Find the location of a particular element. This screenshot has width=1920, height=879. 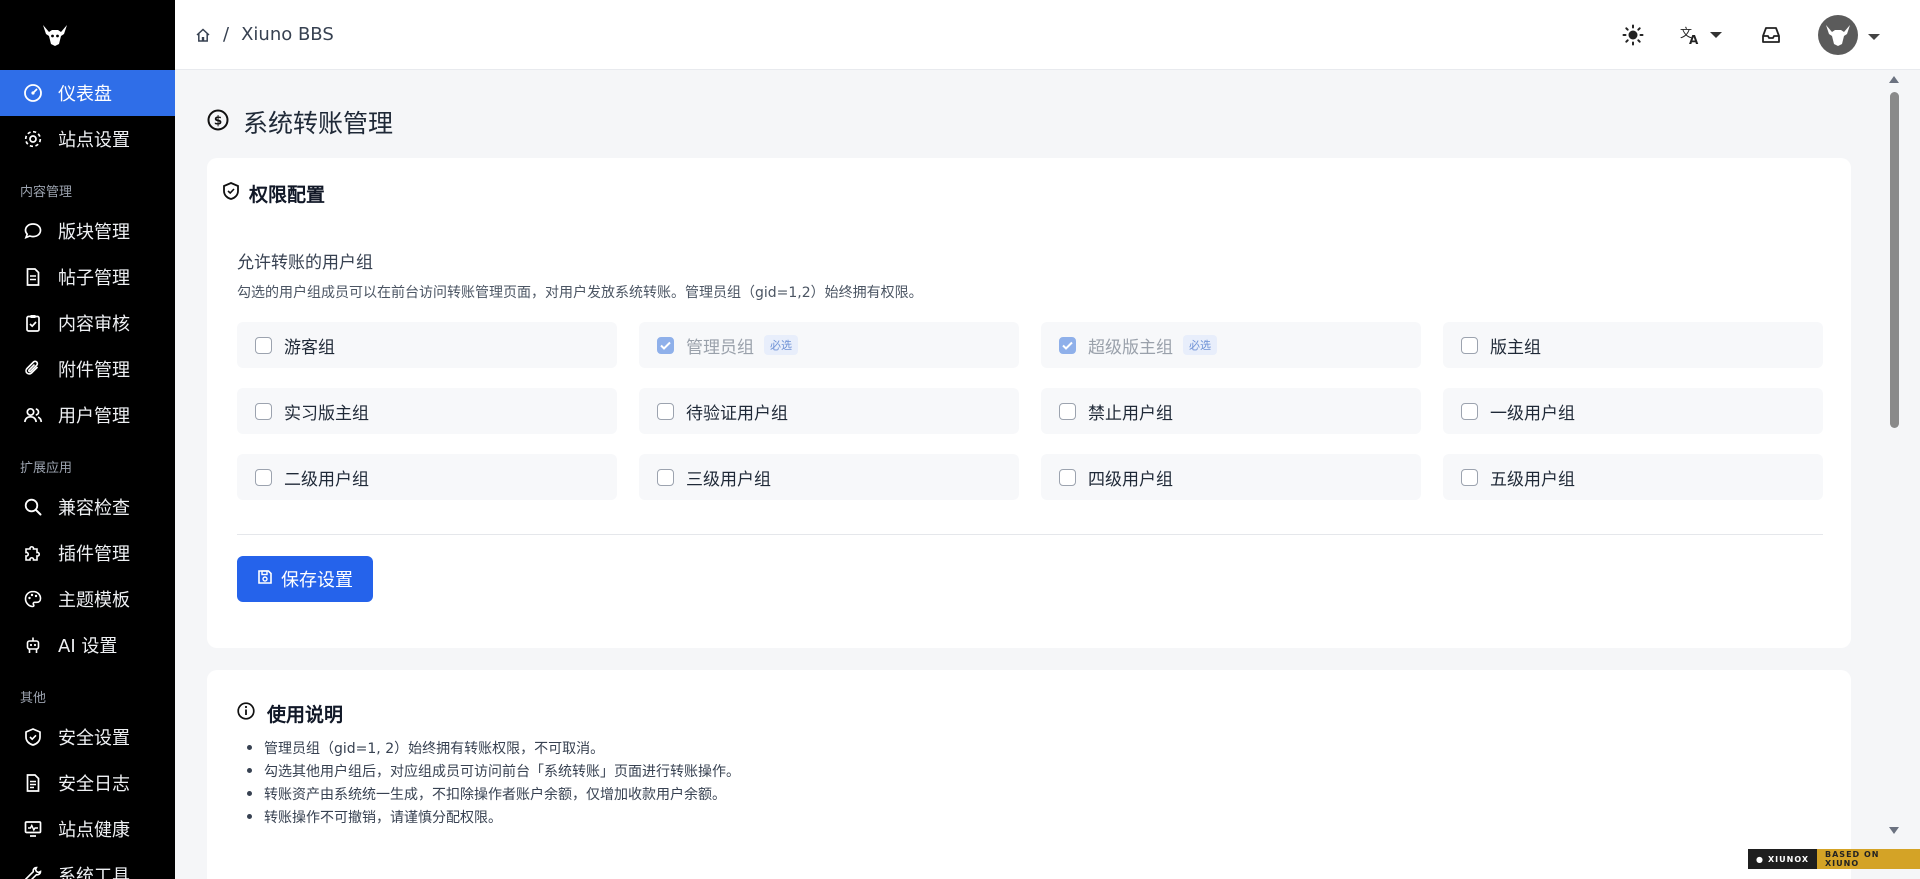

sidebar-item: 安全设置 is located at coordinates (87, 737).